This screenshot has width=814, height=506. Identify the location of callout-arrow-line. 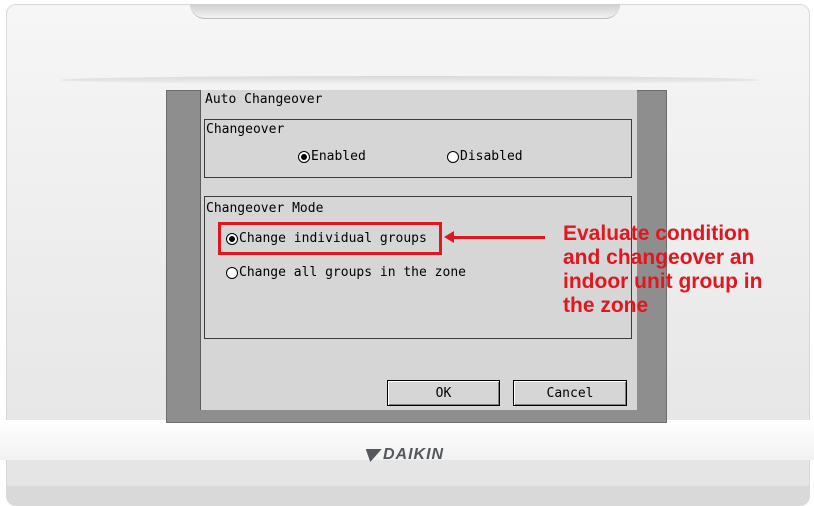
(498, 237).